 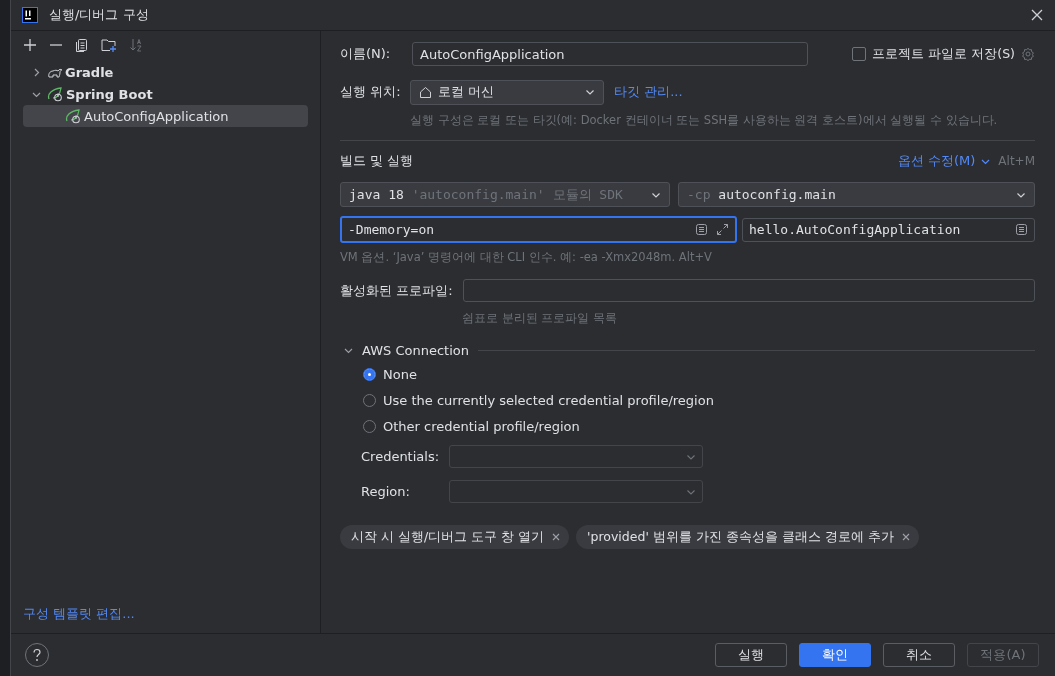 I want to click on tree-item: AutoConfigApplication, so click(x=165, y=116).